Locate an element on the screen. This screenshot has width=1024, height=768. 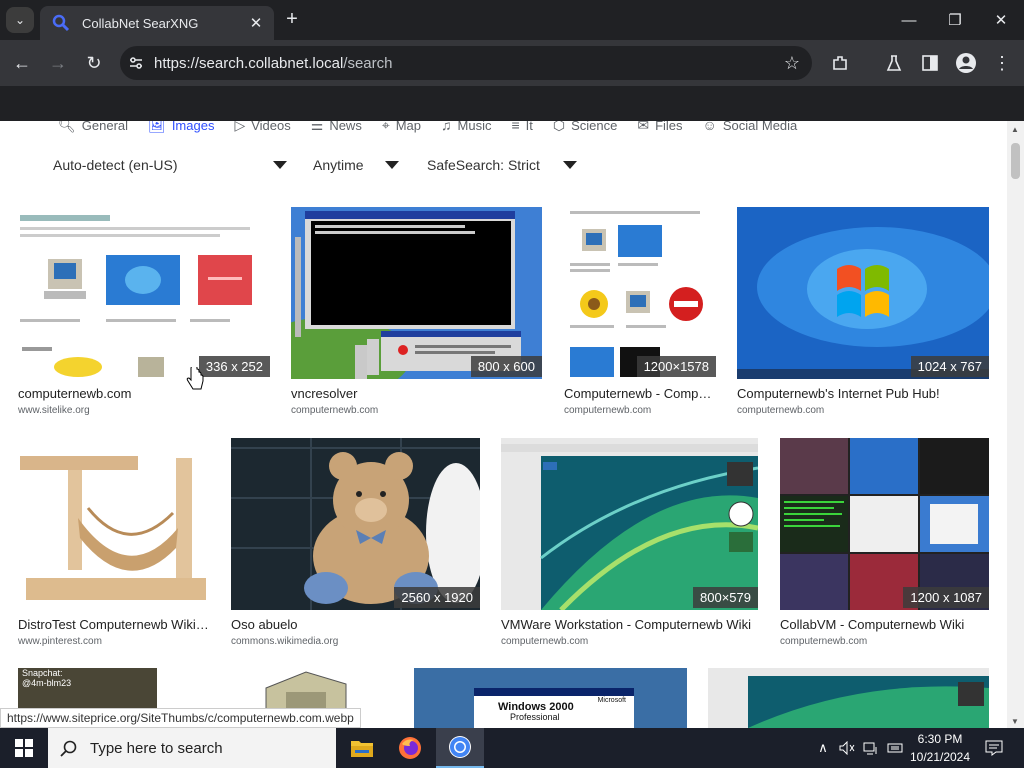
address-bar: https://search.collabnet.local/search ☆ is located at coordinates (466, 63).